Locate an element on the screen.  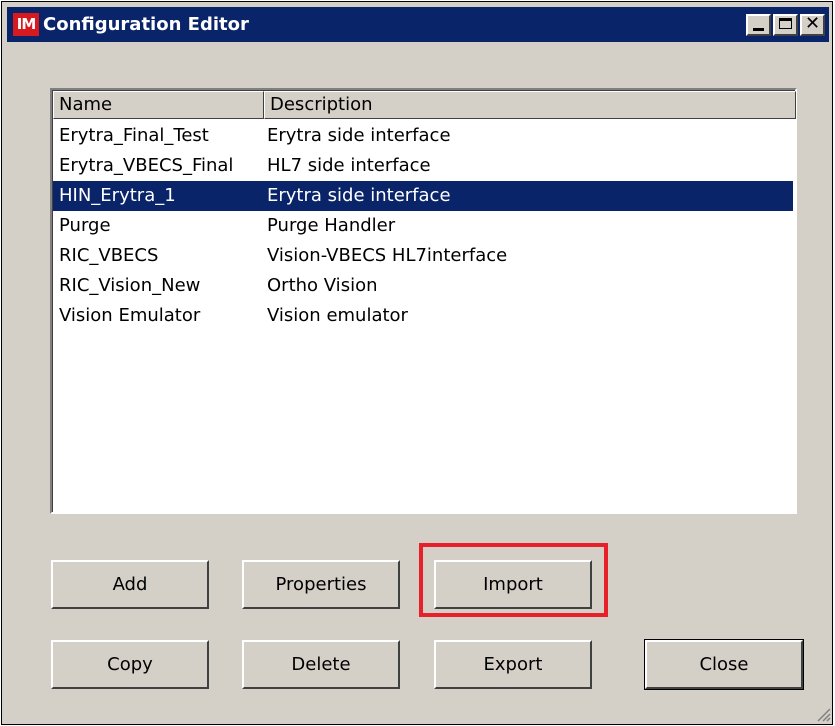
maximize-icon is located at coordinates (785, 23).